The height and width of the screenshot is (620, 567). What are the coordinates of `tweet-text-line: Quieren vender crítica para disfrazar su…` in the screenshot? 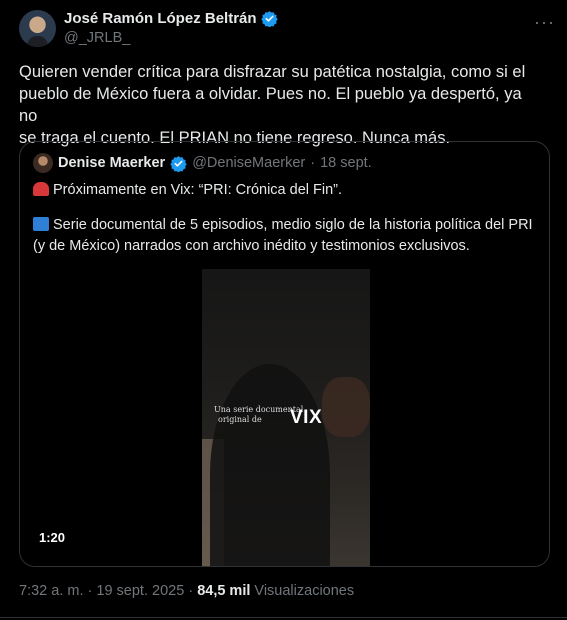 It's located at (272, 72).